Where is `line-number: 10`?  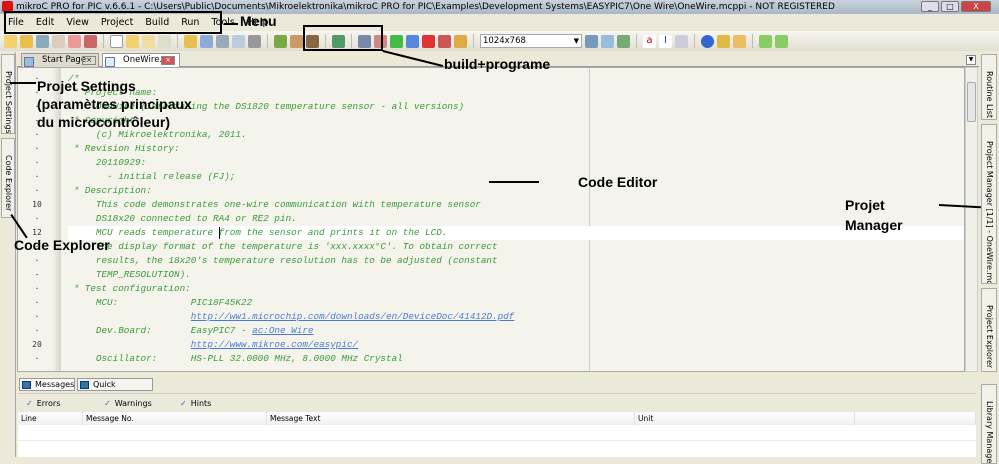 line-number: 10 is located at coordinates (37, 204).